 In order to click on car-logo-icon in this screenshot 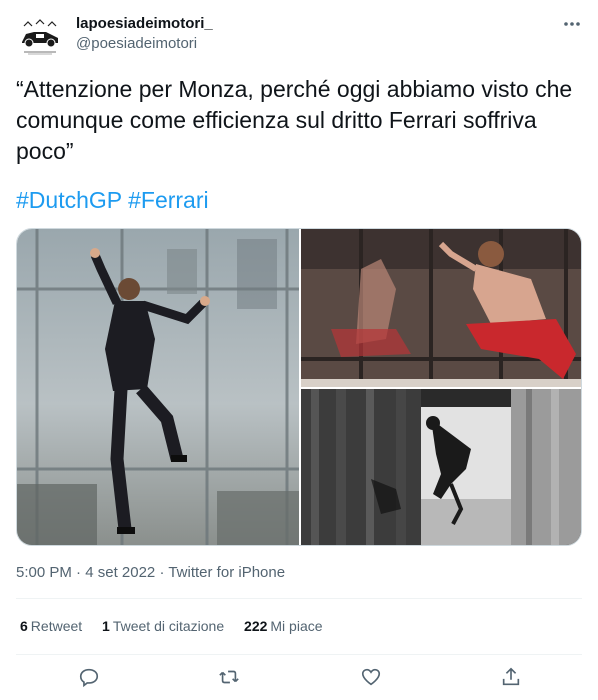, I will do `click(40, 36)`.